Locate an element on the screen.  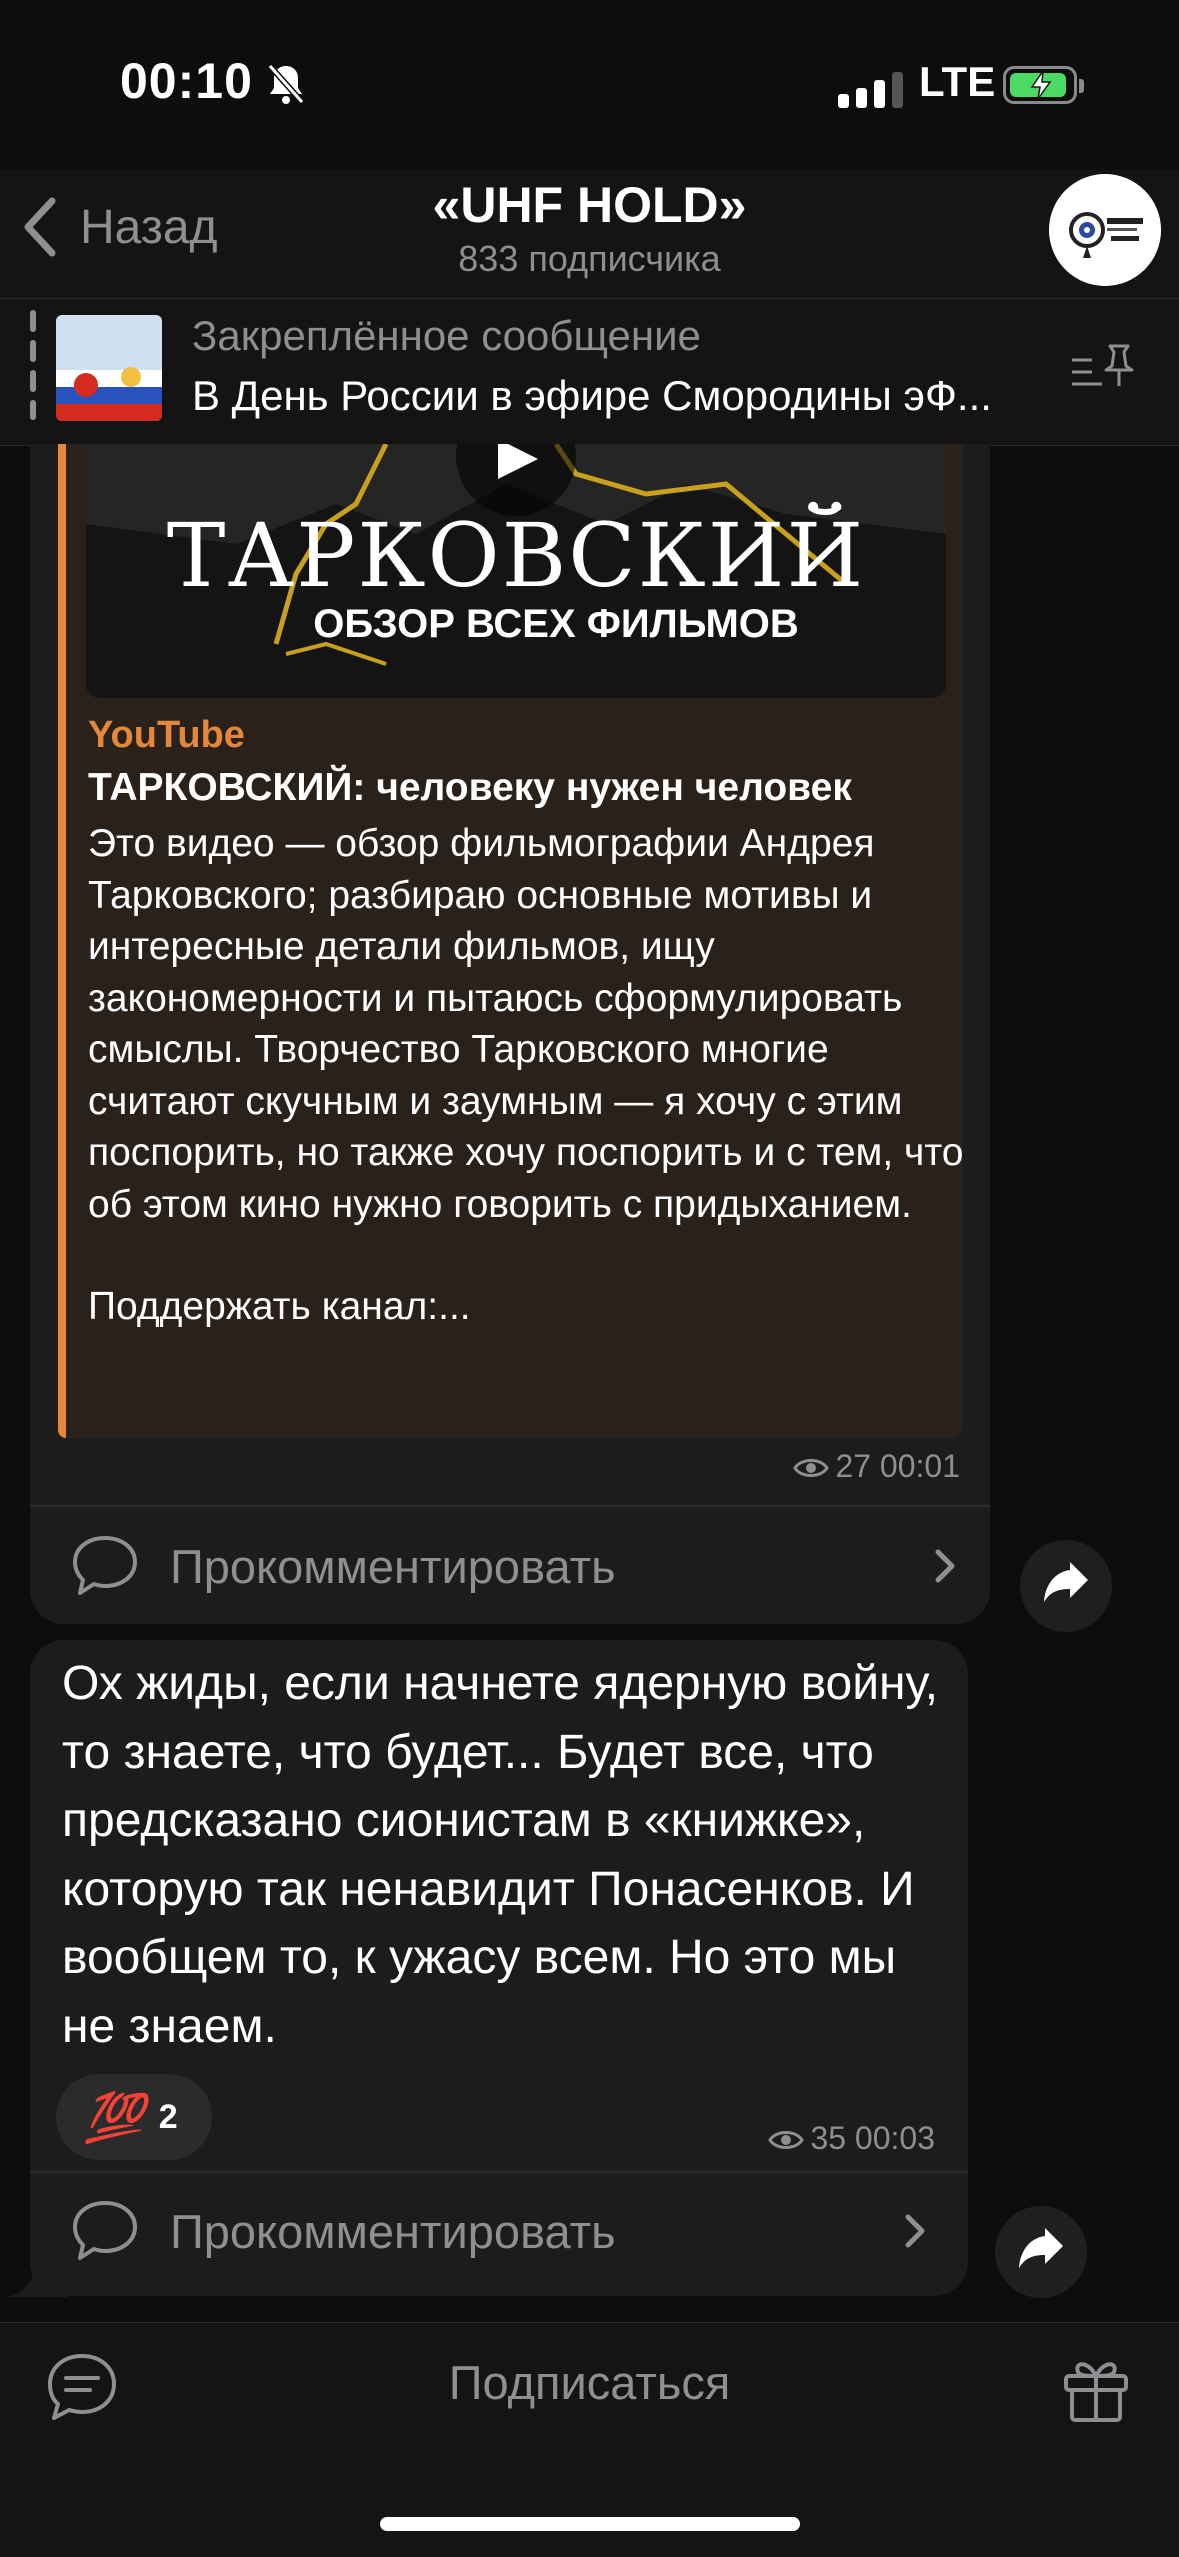
gift-icon is located at coordinates (1096, 2388).